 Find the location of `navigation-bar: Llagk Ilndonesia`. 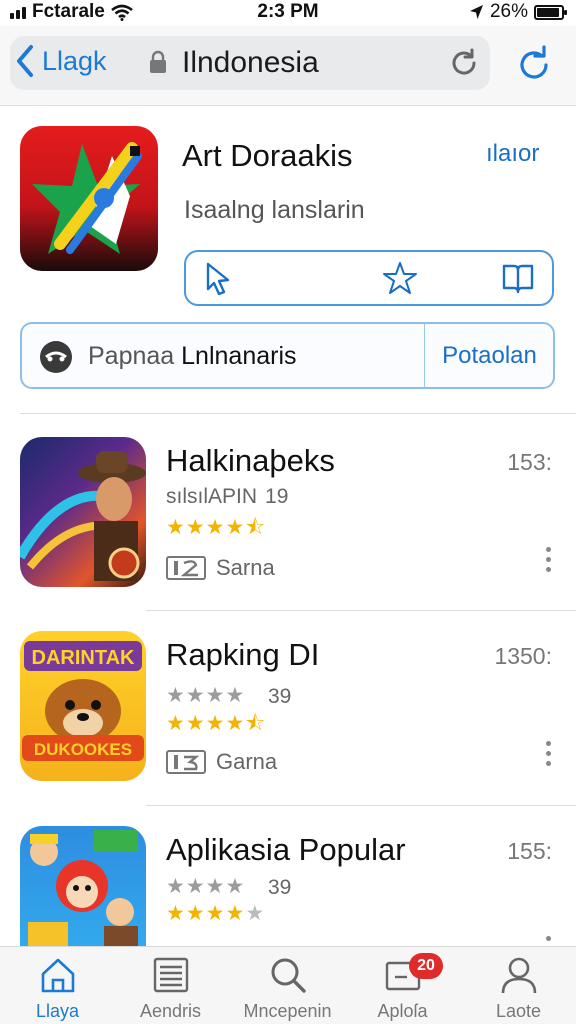

navigation-bar: Llagk Ilndonesia is located at coordinates (288, 66).